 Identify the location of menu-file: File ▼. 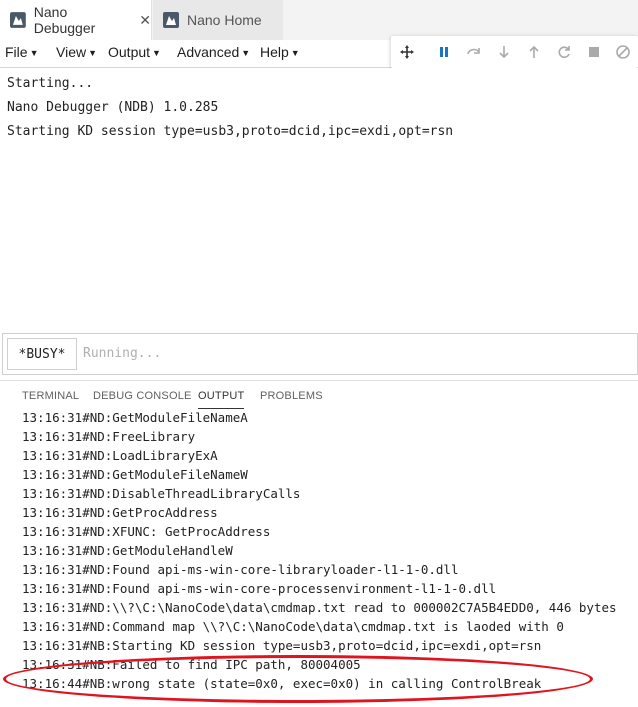
(21, 52).